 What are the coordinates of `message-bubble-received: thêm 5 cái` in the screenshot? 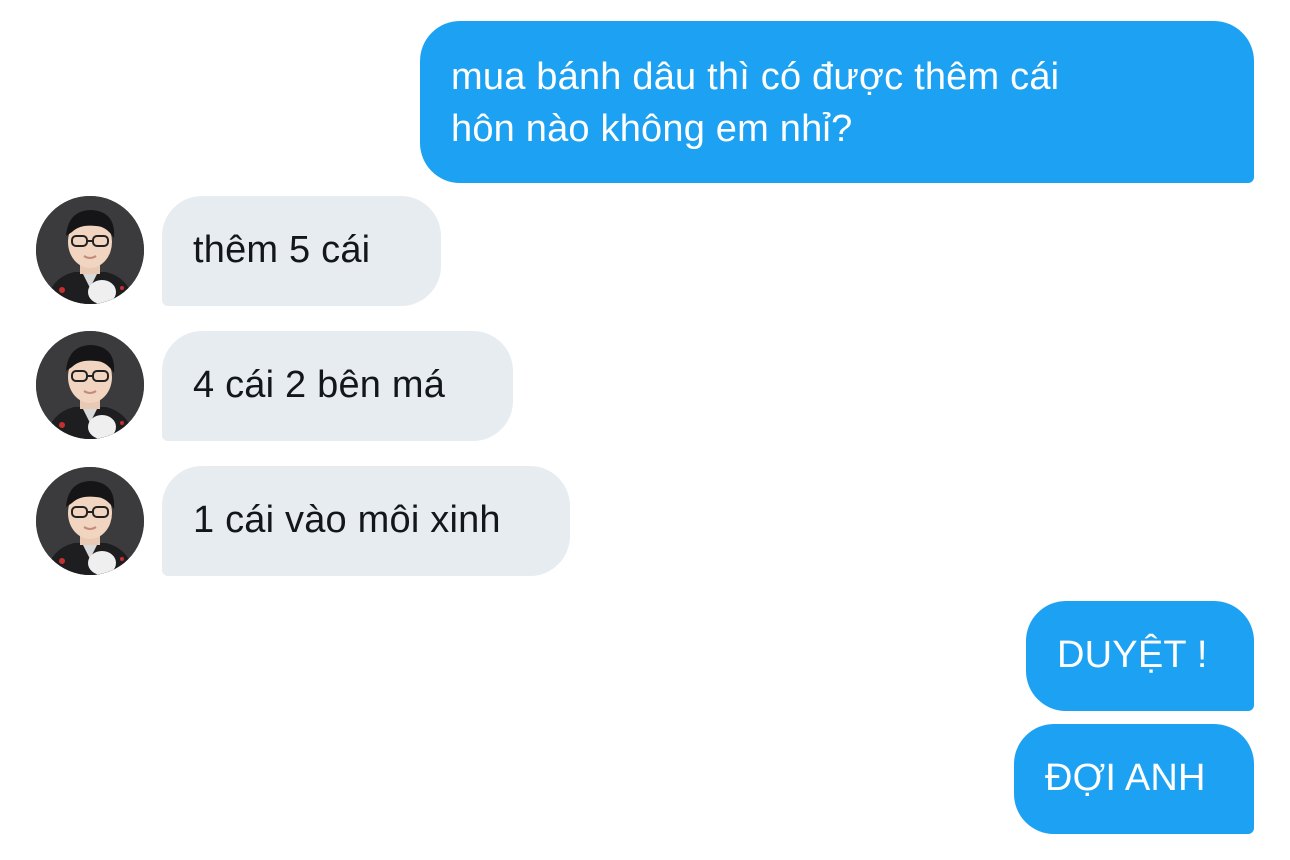 It's located at (301, 251).